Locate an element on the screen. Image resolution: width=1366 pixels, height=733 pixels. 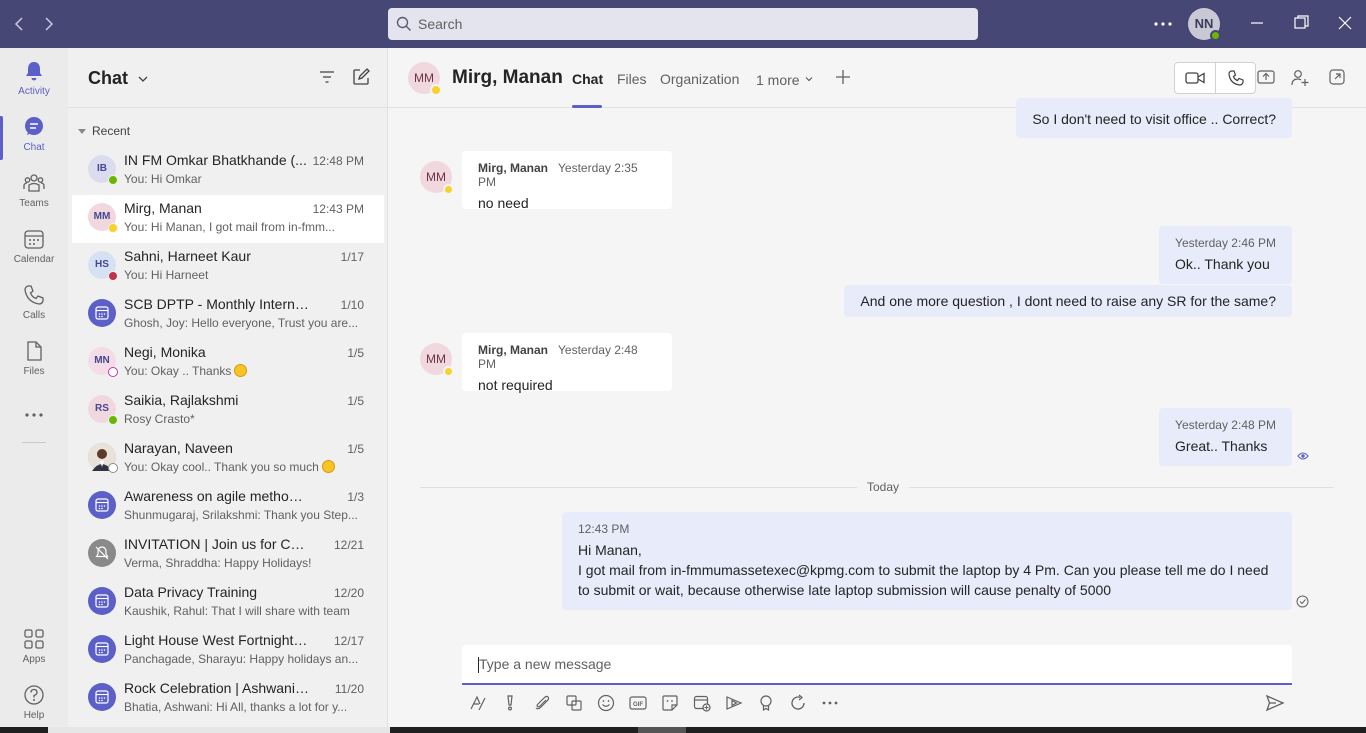
recent-section-header: Recent is located at coordinates (104, 131).